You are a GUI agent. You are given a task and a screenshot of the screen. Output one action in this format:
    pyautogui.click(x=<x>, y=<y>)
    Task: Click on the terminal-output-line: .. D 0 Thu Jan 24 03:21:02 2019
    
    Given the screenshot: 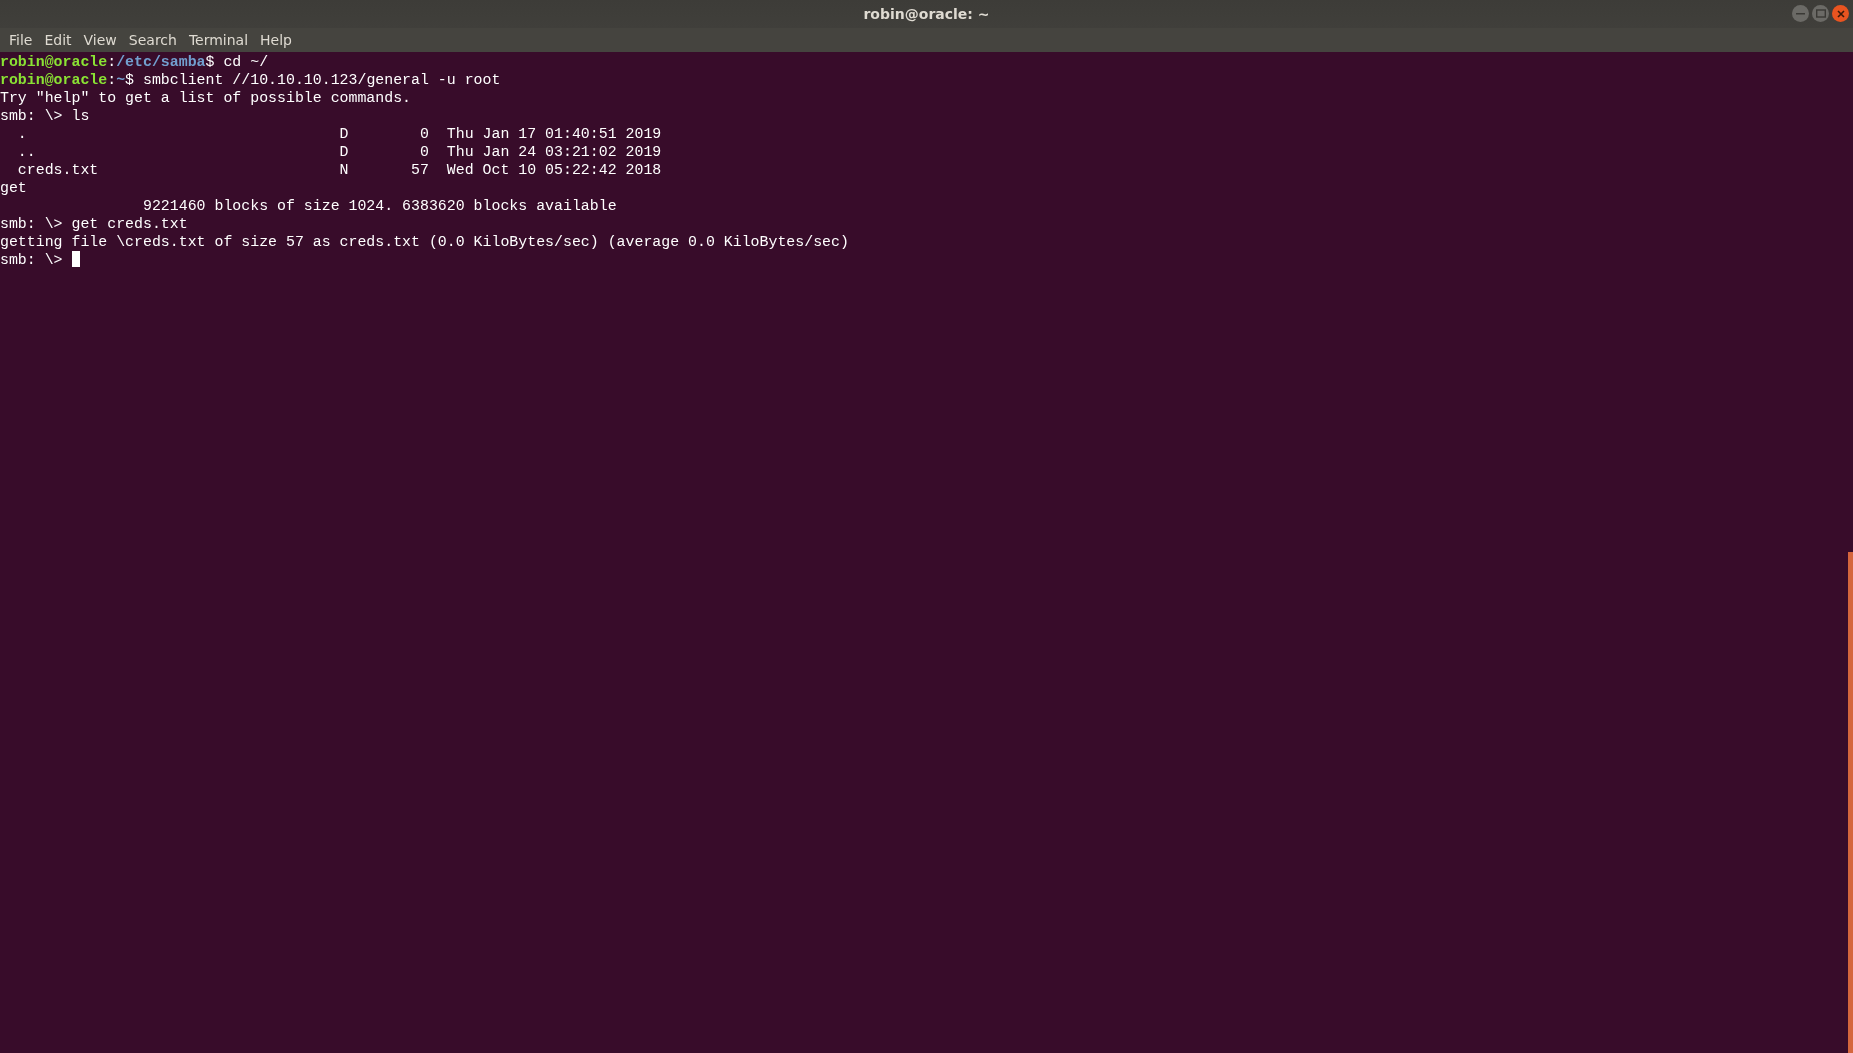 What is the action you would take?
    pyautogui.click(x=339, y=152)
    